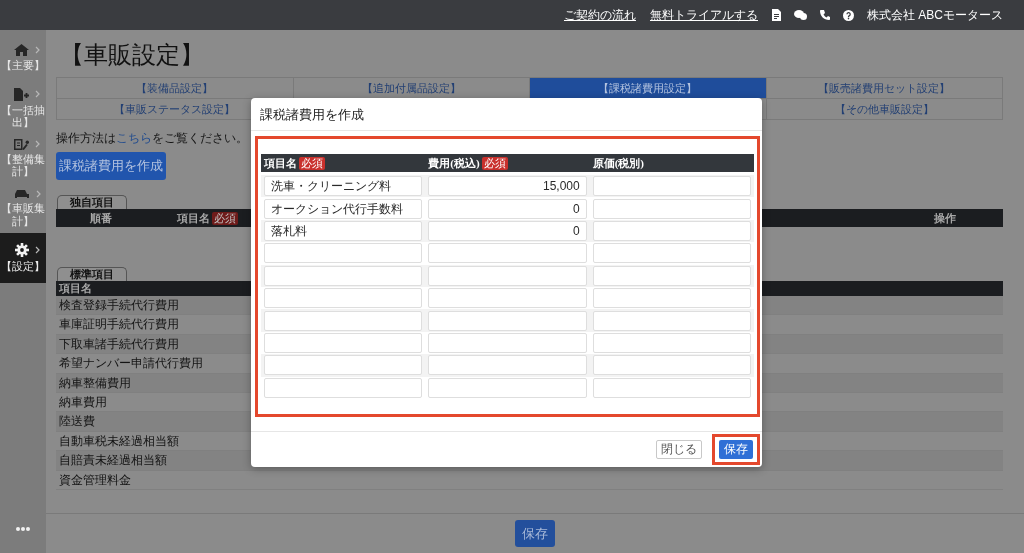 This screenshot has height=553, width=1024. Describe the element at coordinates (884, 88) in the screenshot. I see `tab: 【販売諸費用セット設定】` at that location.